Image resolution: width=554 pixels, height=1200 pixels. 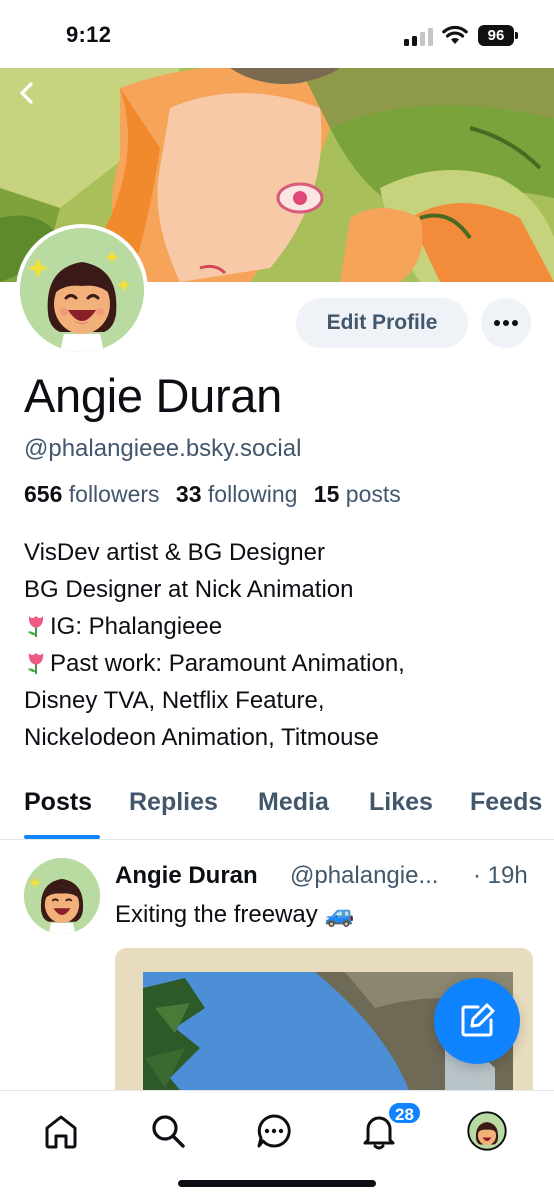 I want to click on followers-link: 656 followers, so click(x=92, y=494).